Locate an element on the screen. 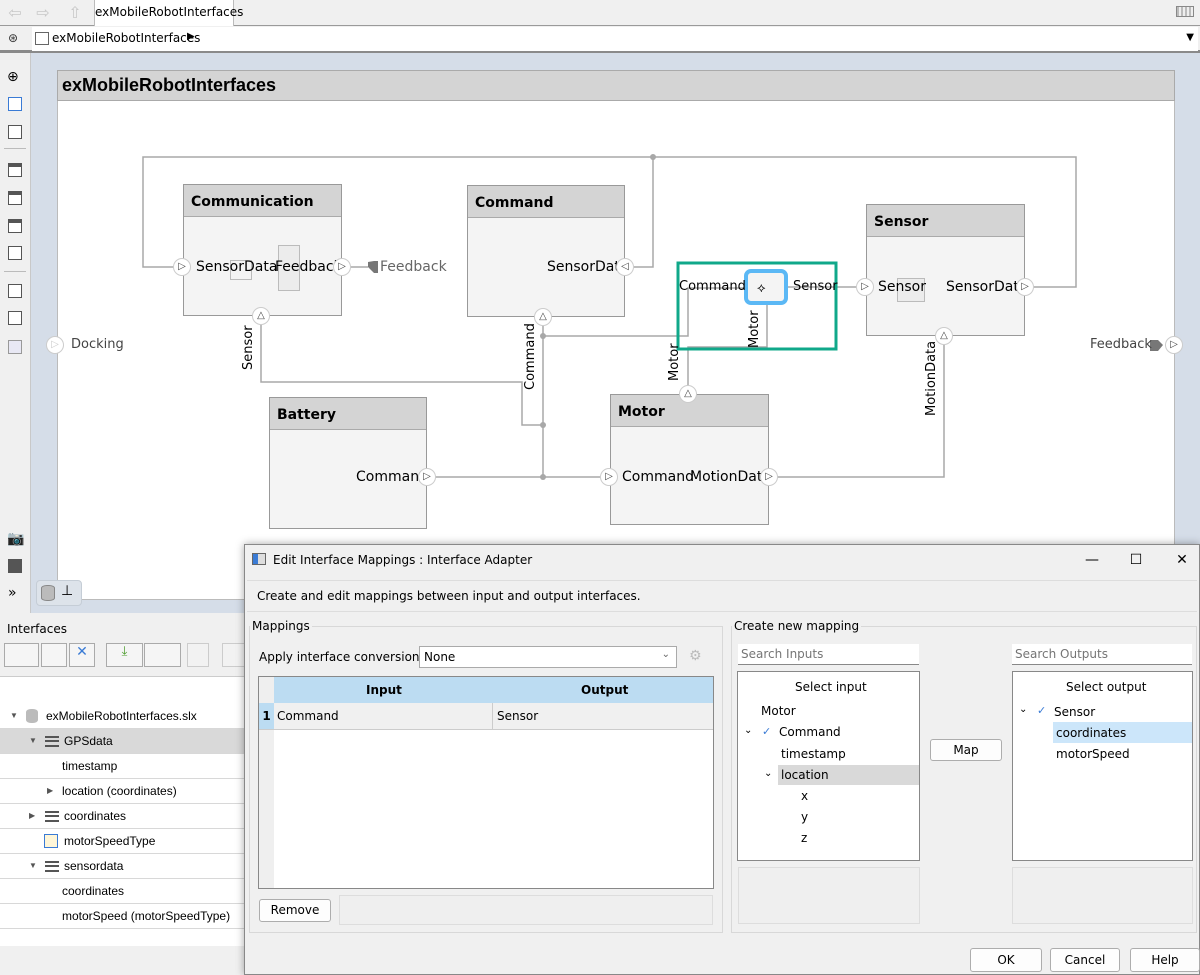  conversion-dropdown: None ⌄ is located at coordinates (548, 657).